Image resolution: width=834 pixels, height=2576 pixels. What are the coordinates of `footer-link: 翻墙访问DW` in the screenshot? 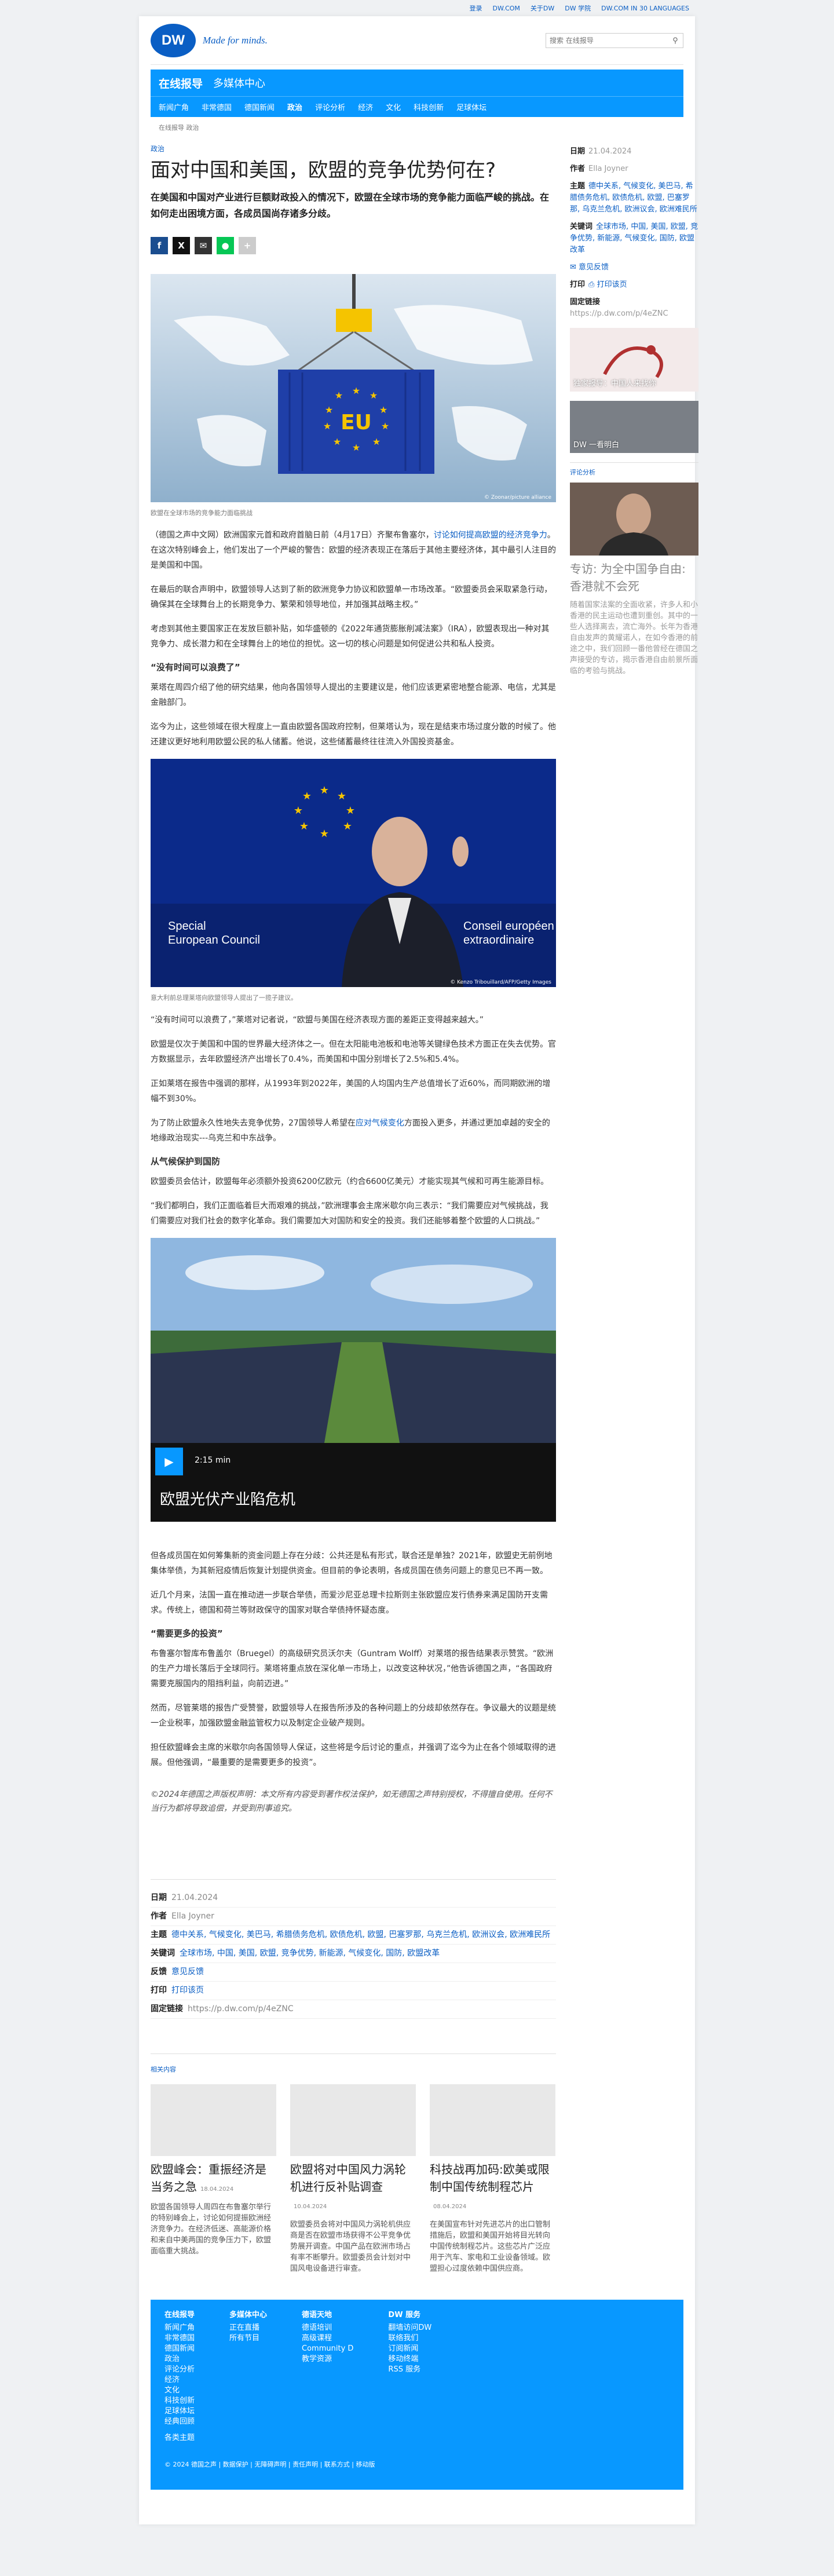 It's located at (409, 2328).